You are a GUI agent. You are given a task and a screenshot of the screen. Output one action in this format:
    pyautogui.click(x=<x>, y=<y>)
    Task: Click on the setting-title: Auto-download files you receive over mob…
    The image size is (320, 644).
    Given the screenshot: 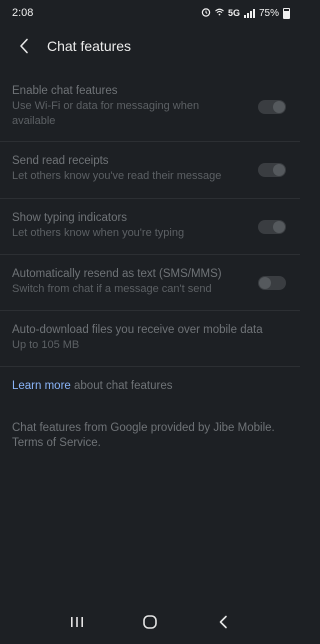 What is the action you would take?
    pyautogui.click(x=137, y=330)
    